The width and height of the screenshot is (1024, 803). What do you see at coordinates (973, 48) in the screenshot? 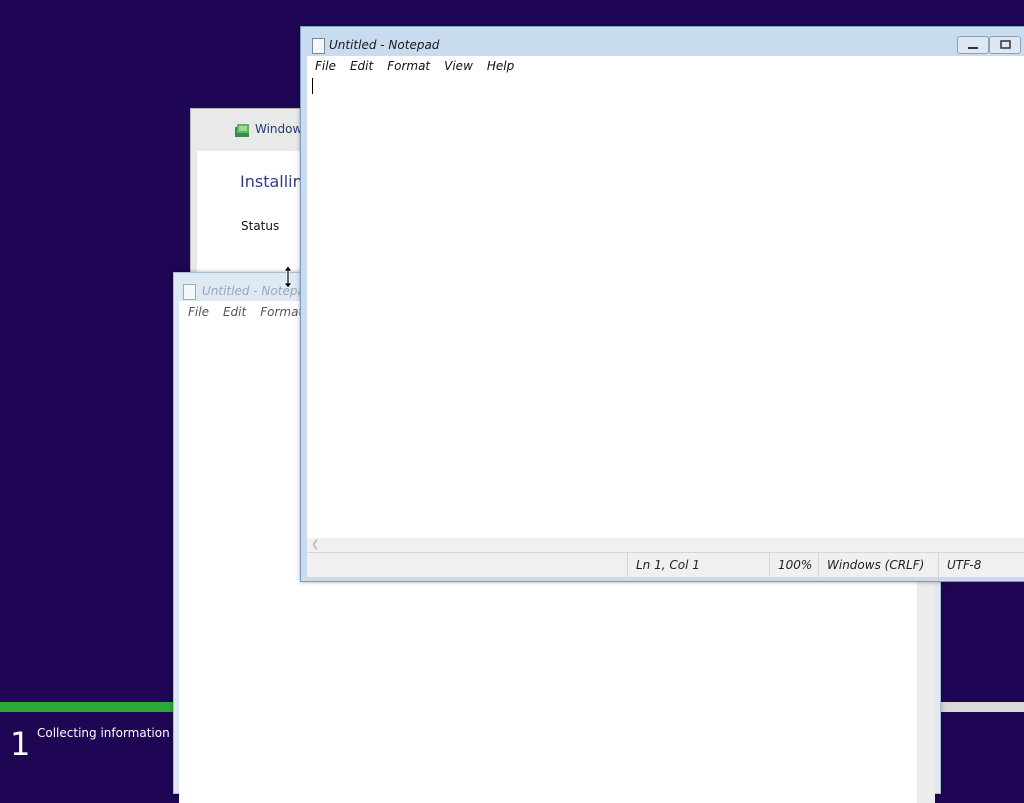
I see `minimize-icon` at bounding box center [973, 48].